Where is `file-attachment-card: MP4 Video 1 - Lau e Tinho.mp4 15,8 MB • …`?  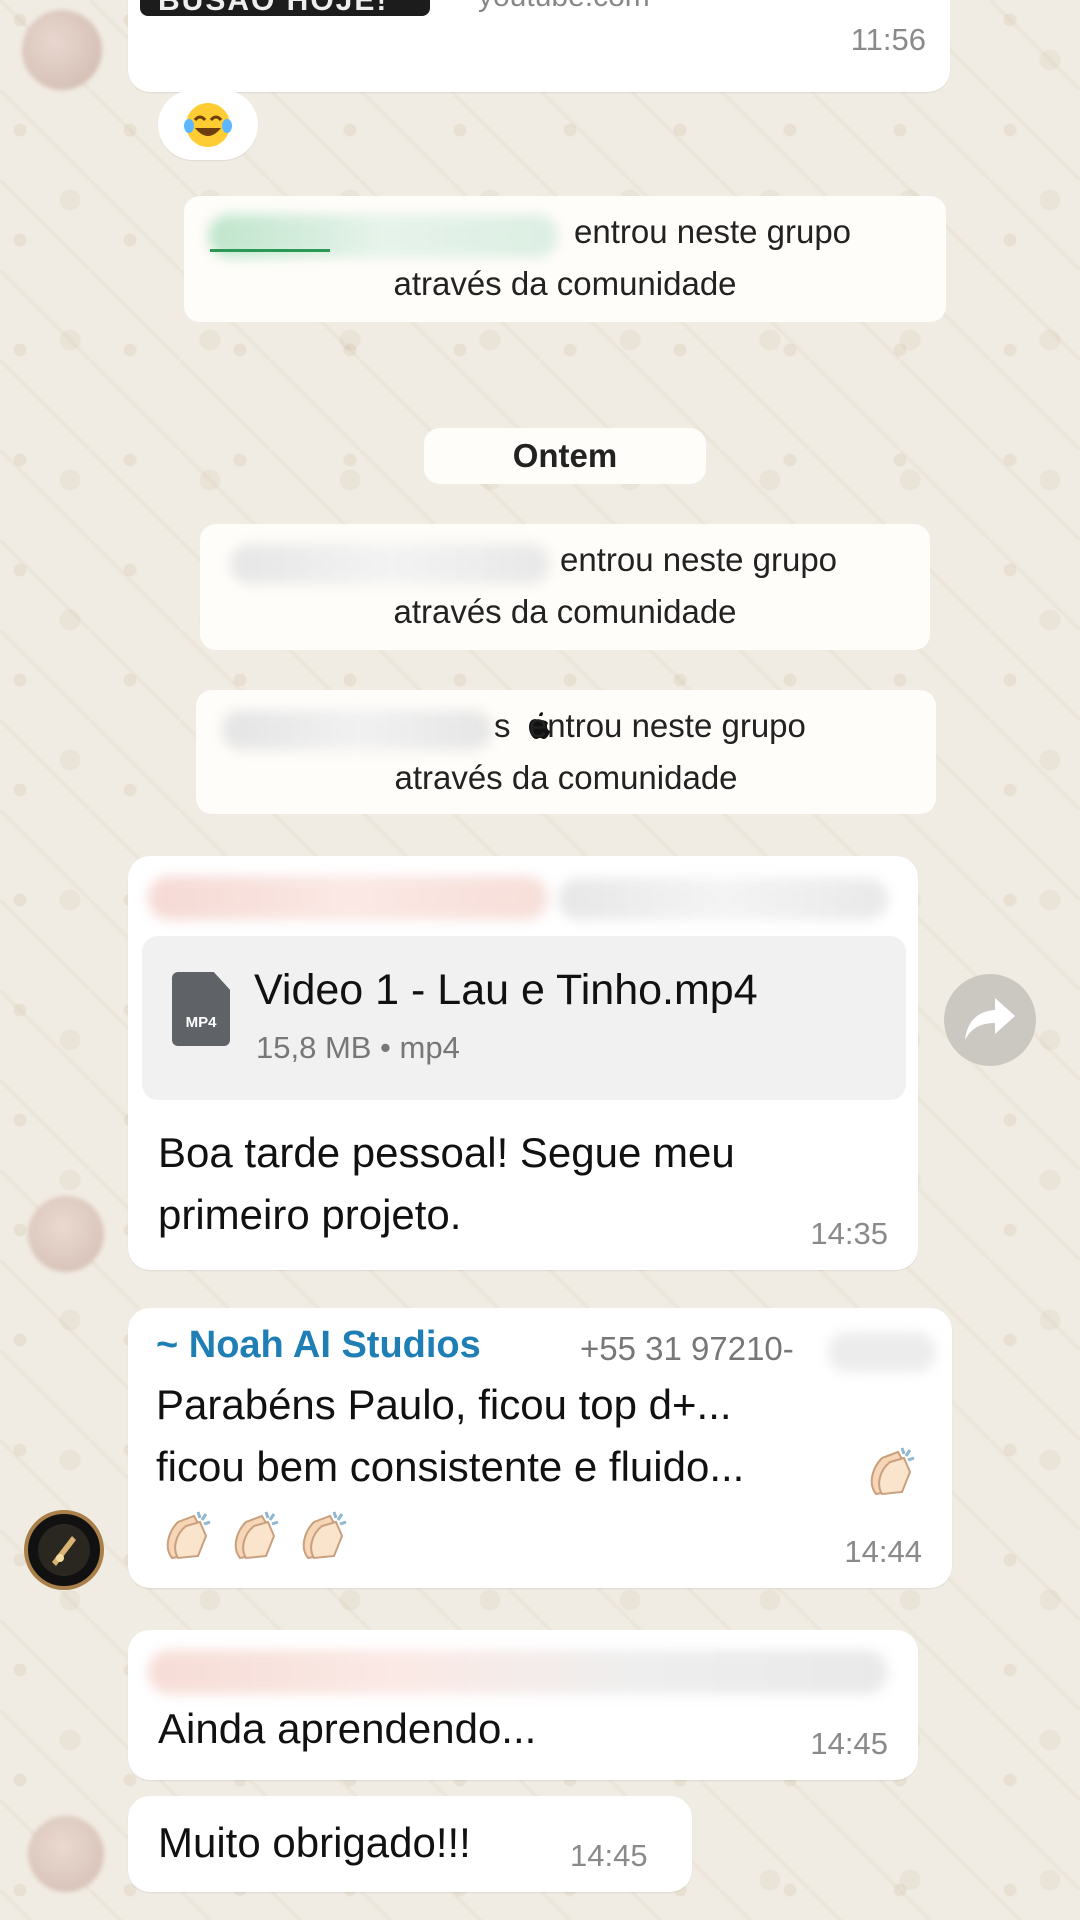
file-attachment-card: MP4 Video 1 - Lau e Tinho.mp4 15,8 MB • … is located at coordinates (524, 1018).